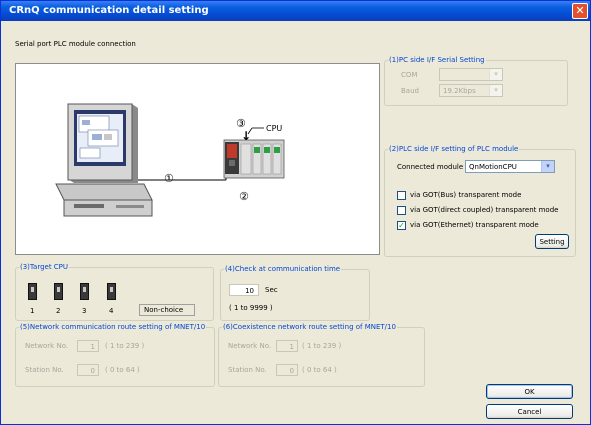  I want to click on baud-select: 19.2Kbps ▾, so click(471, 90).